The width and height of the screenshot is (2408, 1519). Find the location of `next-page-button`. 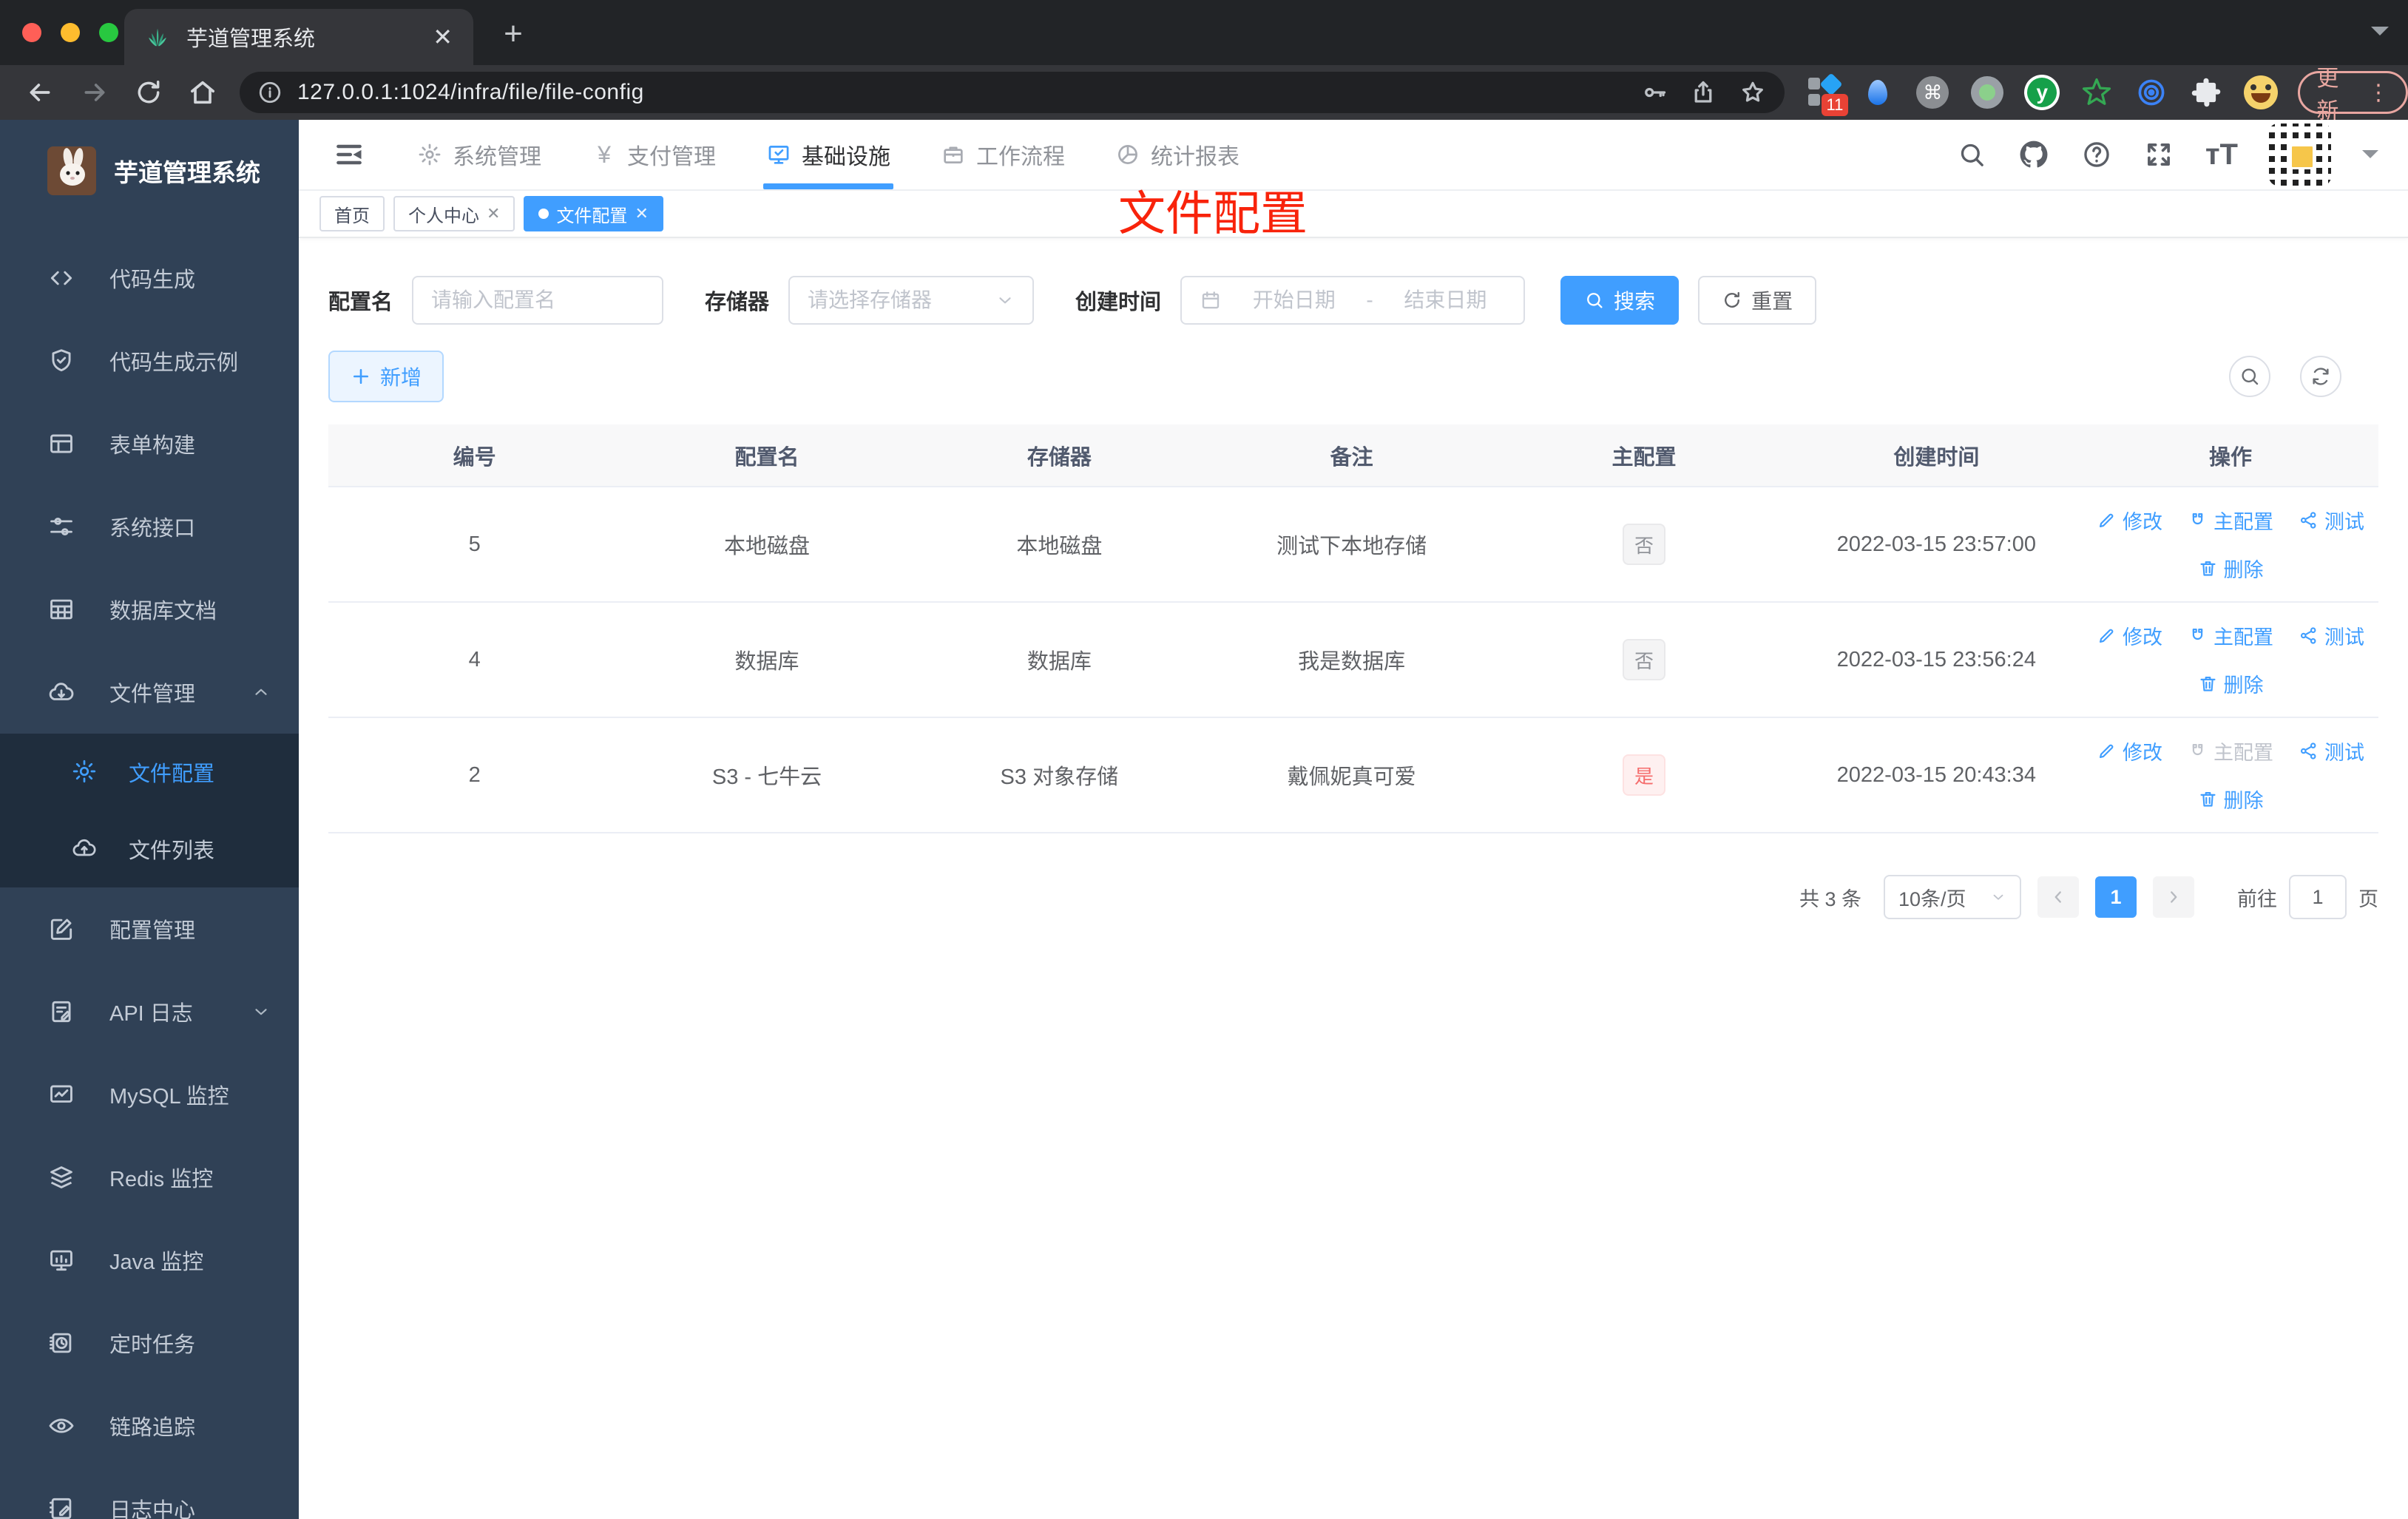

next-page-button is located at coordinates (2173, 897).